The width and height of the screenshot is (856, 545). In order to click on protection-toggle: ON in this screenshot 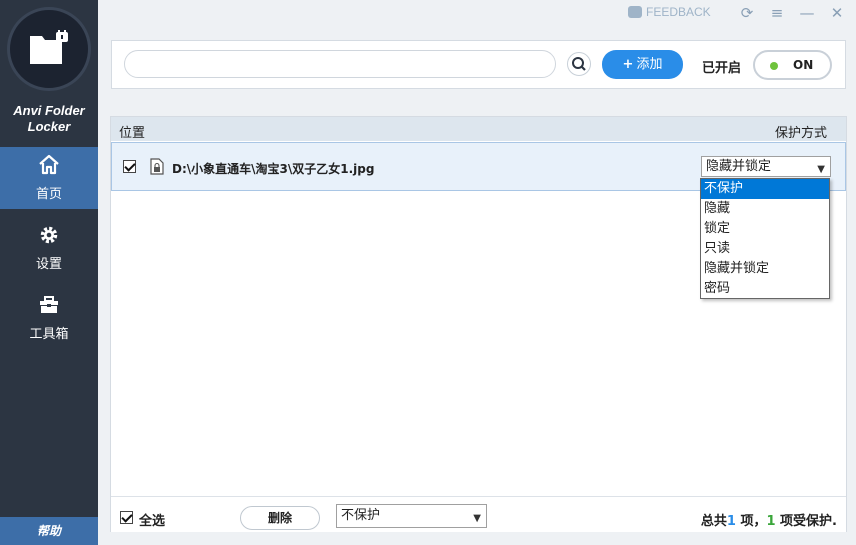, I will do `click(792, 65)`.